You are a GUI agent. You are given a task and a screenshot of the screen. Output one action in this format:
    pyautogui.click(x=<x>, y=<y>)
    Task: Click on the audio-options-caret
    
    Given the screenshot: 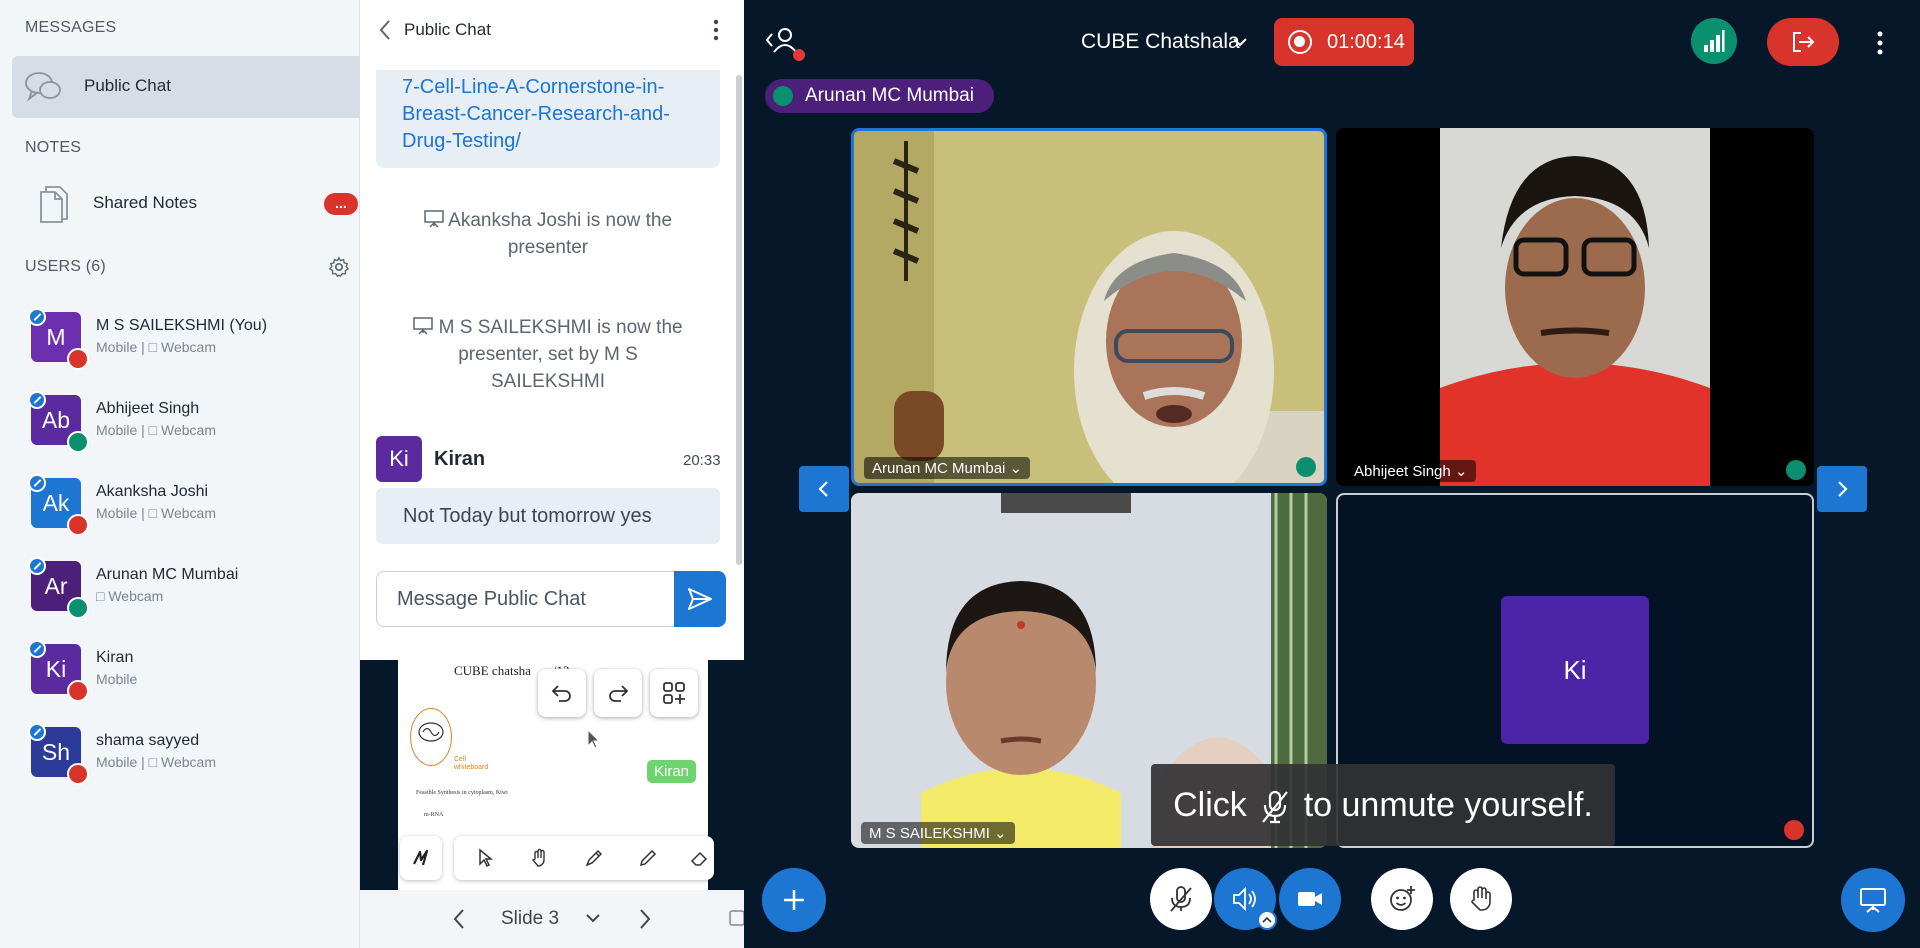 What is the action you would take?
    pyautogui.click(x=1267, y=920)
    